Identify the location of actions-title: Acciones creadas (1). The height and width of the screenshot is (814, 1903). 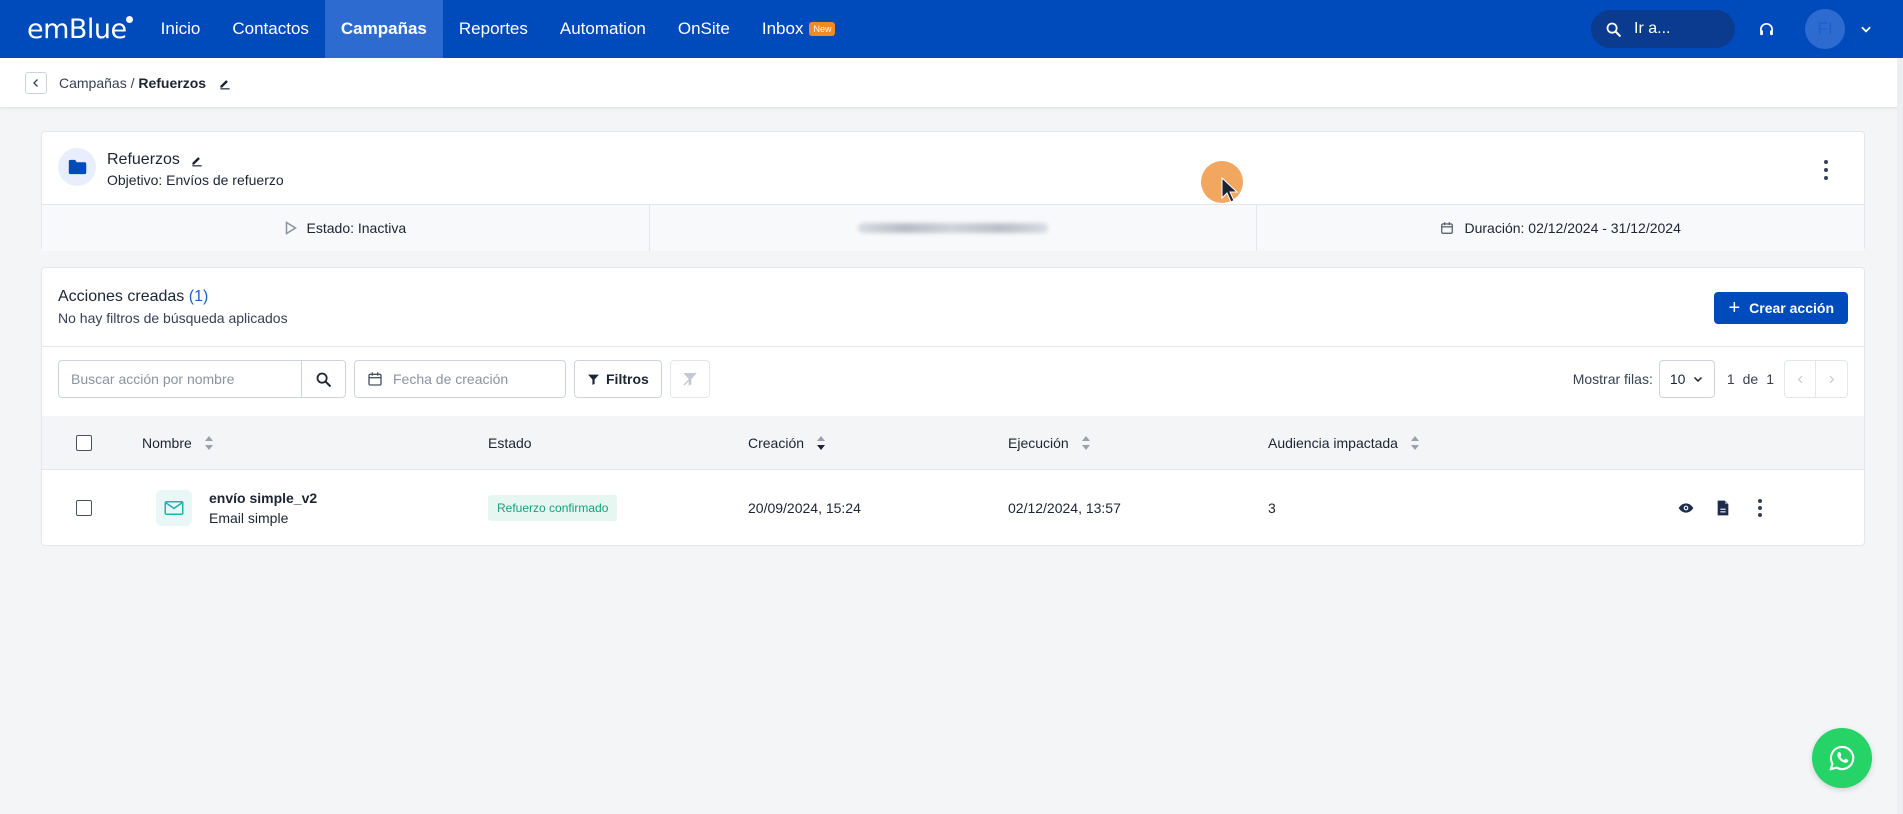
(133, 297).